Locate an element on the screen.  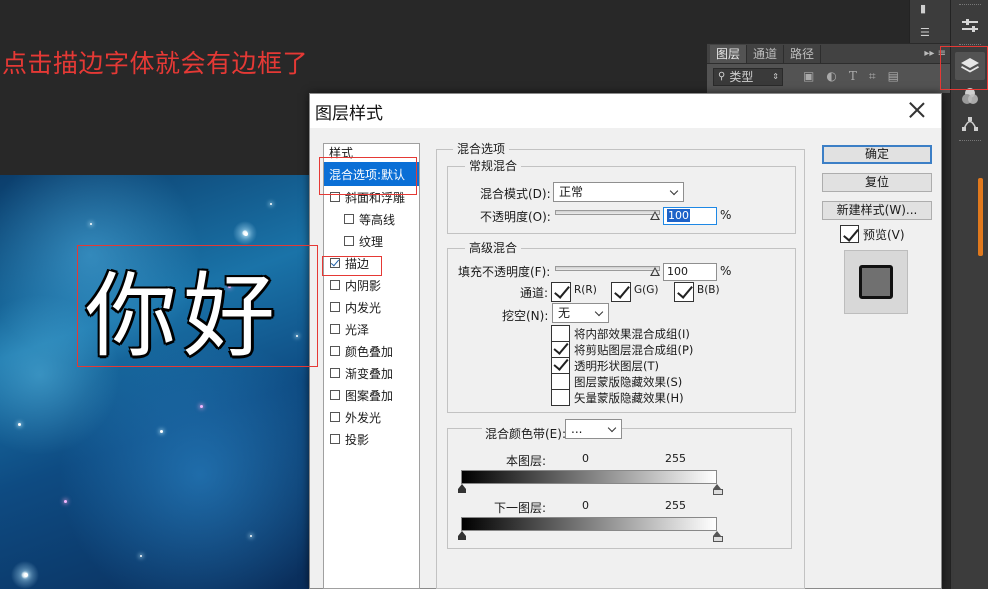
advanced-option-row: 图层蒙版隐藏效果(S) is located at coordinates (616, 381).